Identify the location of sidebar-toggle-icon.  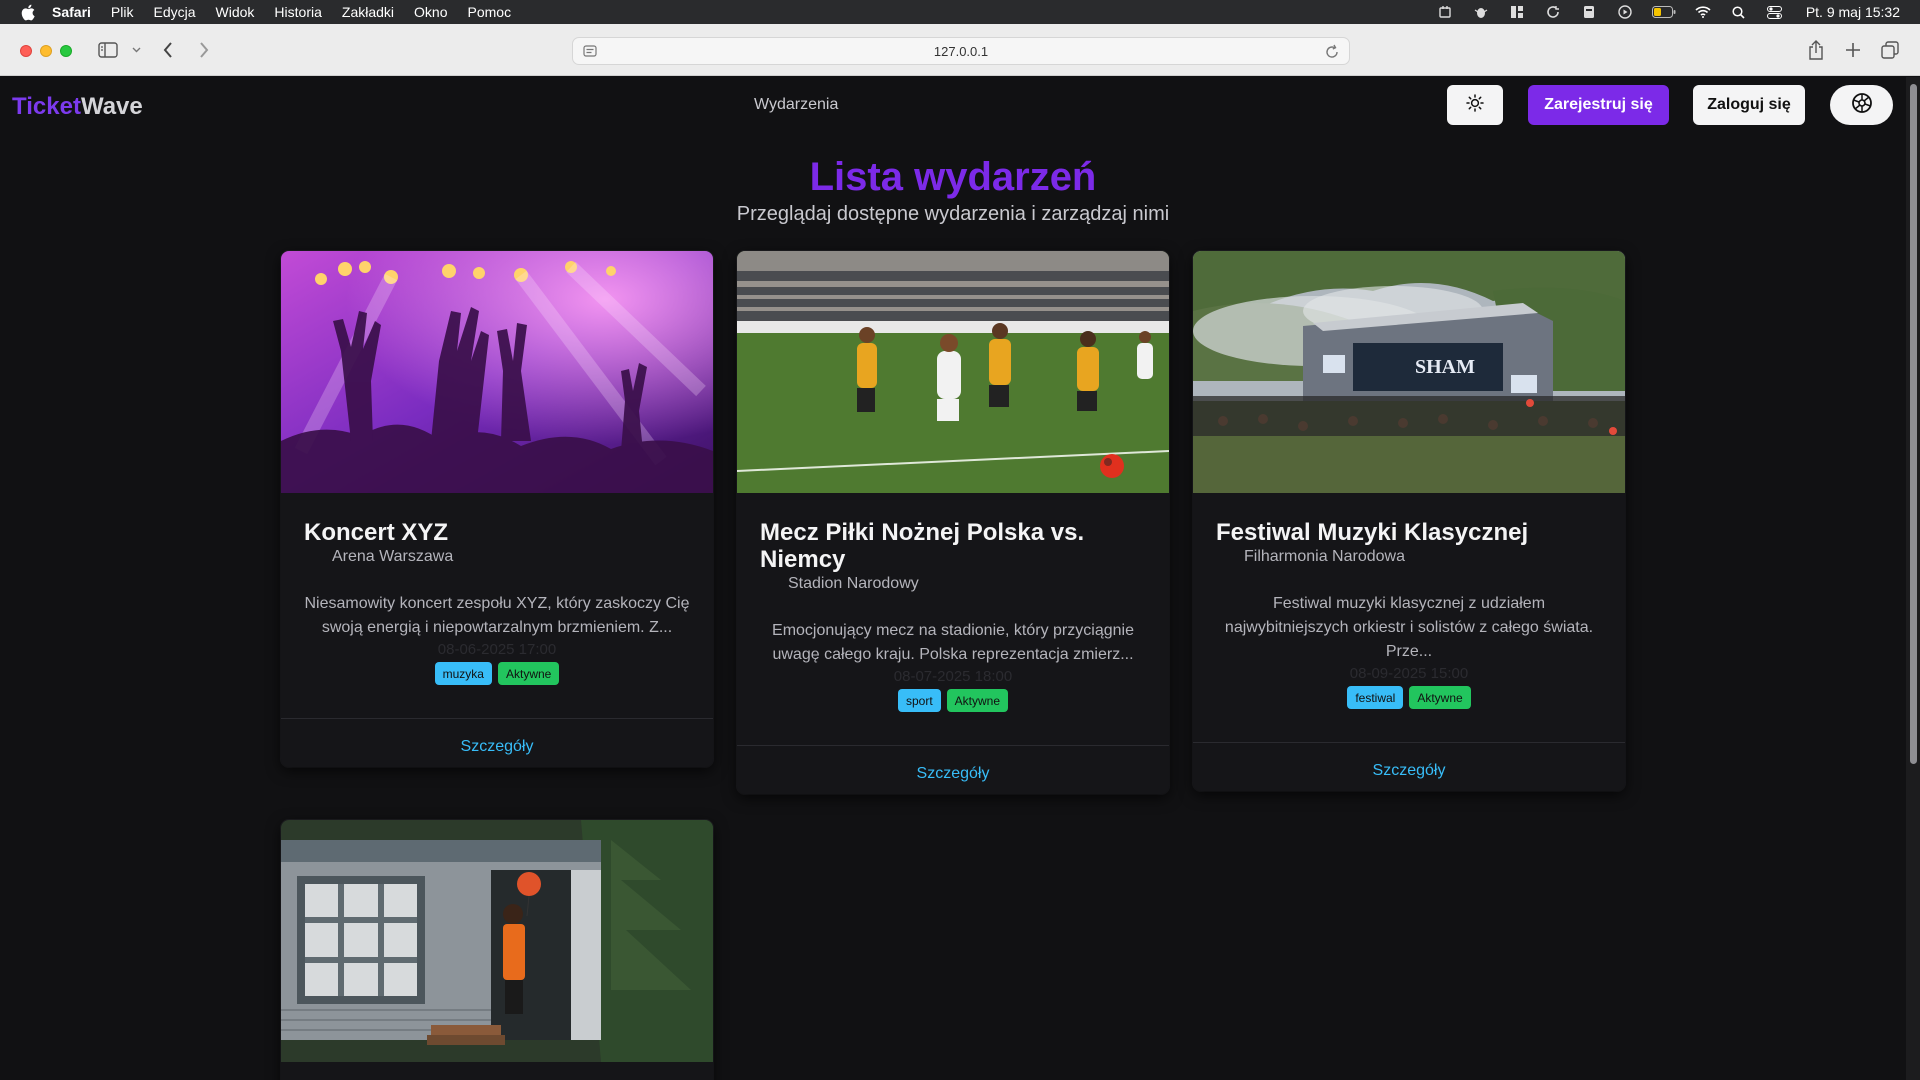
(108, 50).